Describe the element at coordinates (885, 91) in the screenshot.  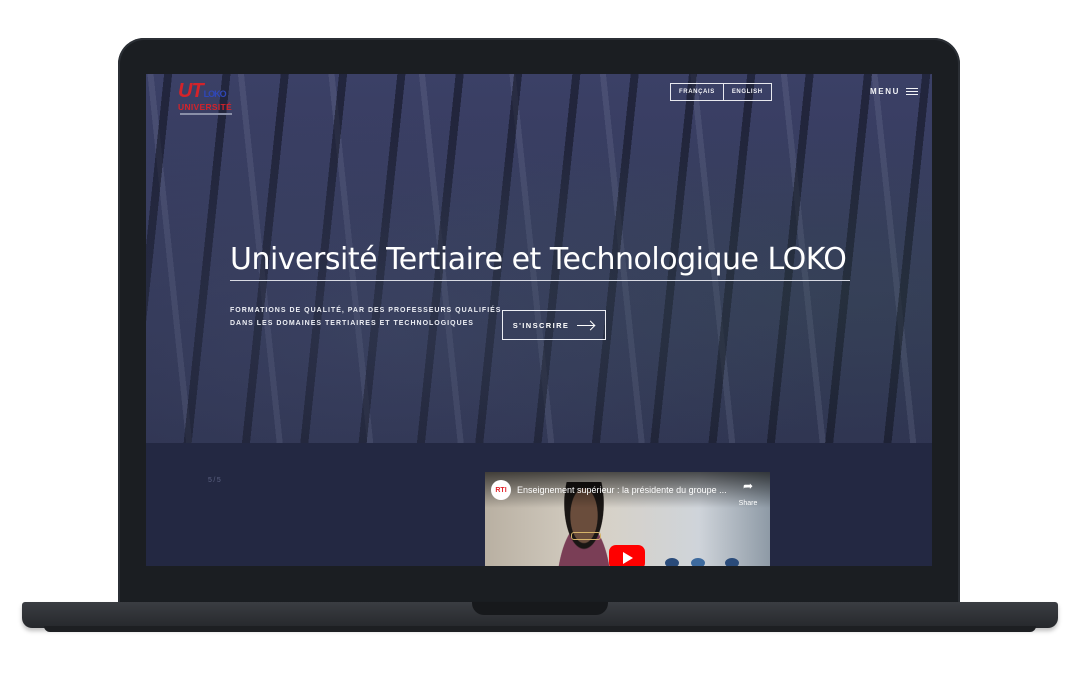
I see `menu-label: MENU` at that location.